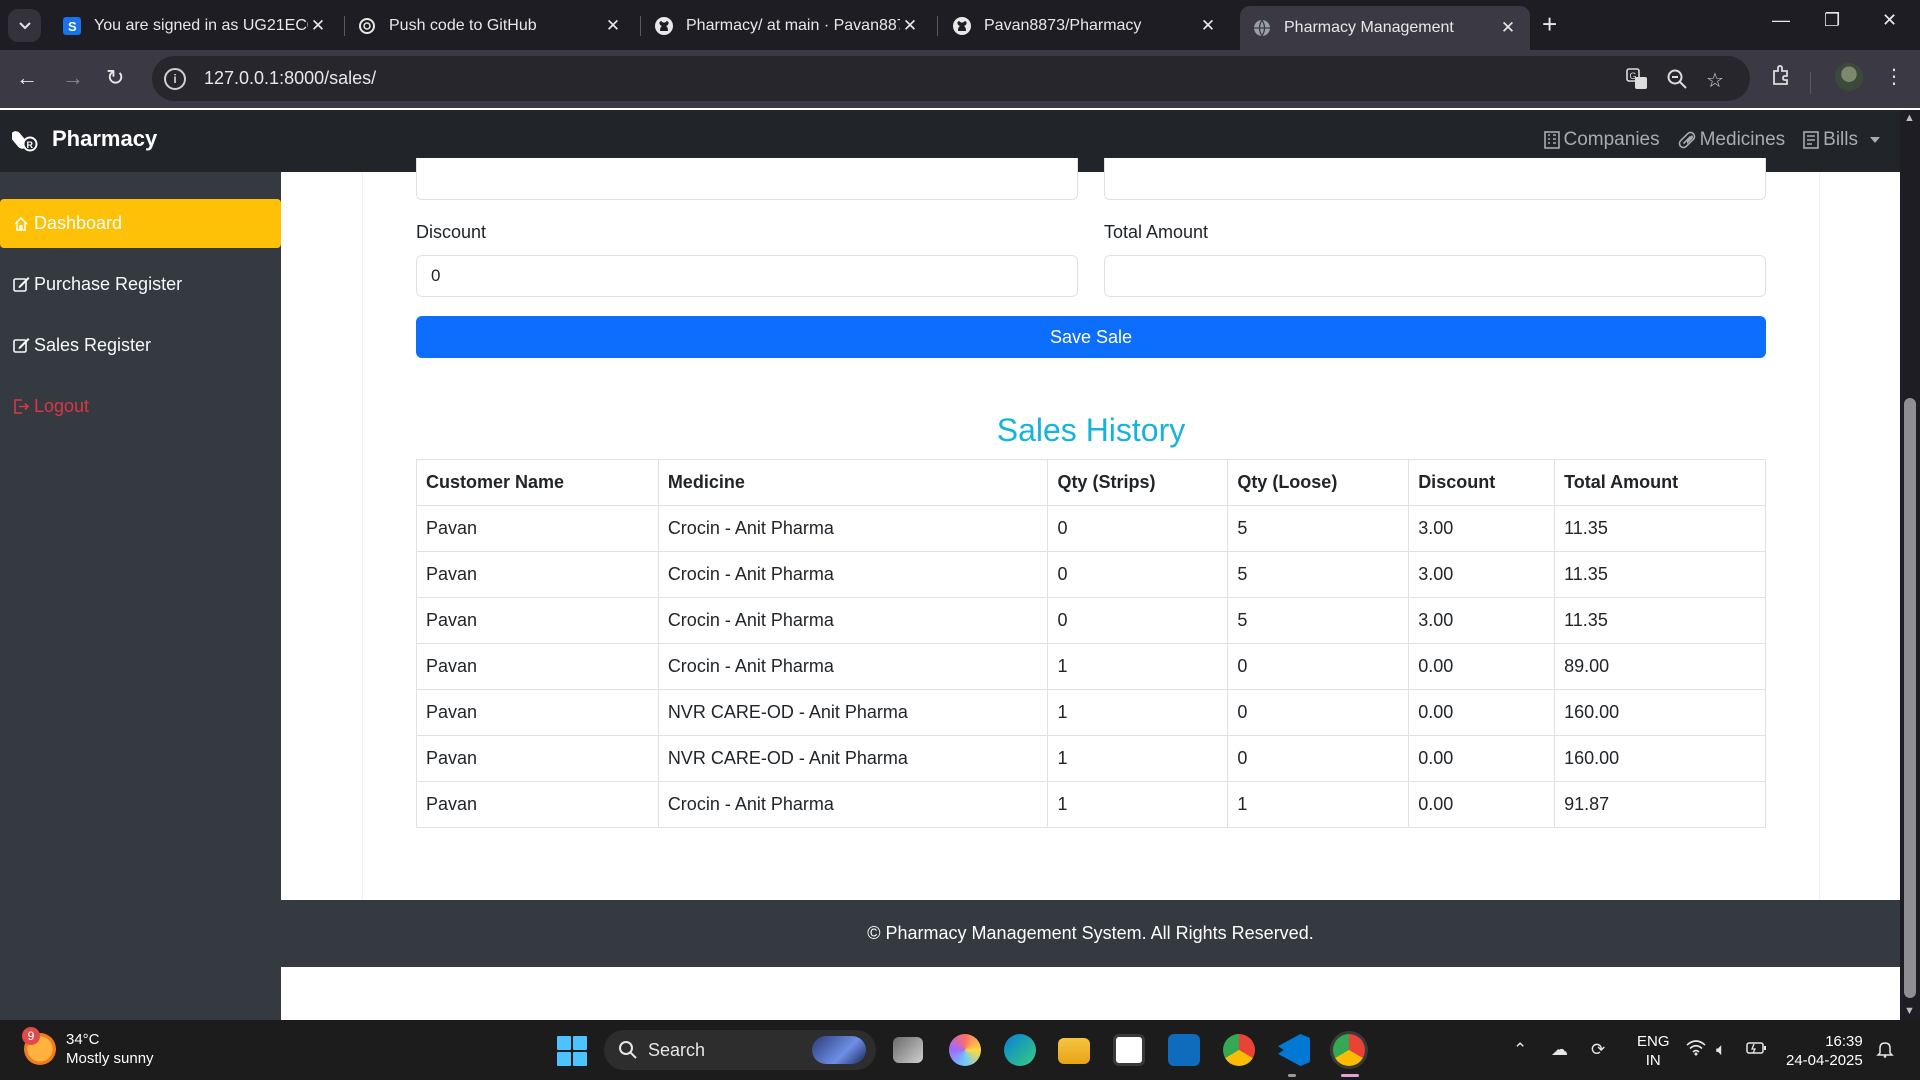  Describe the element at coordinates (1756, 1050) in the screenshot. I see `battery-icon` at that location.